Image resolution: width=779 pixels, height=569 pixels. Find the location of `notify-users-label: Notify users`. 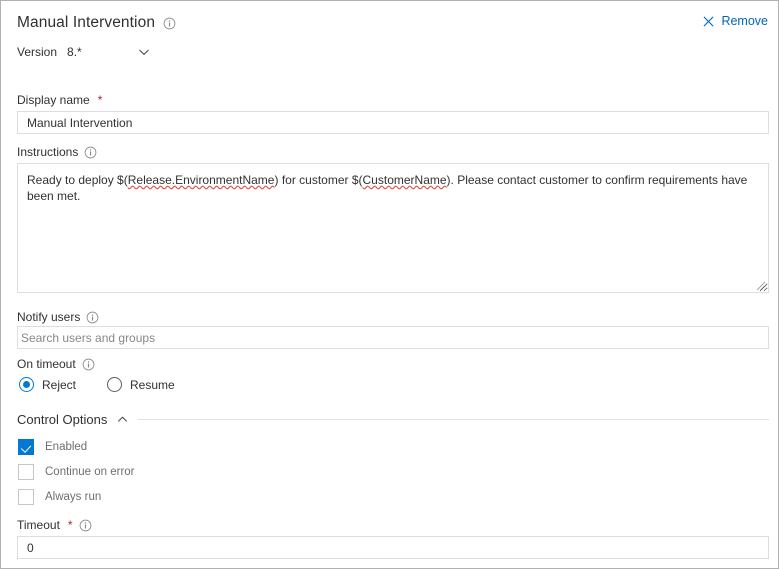

notify-users-label: Notify users is located at coordinates (58, 317).